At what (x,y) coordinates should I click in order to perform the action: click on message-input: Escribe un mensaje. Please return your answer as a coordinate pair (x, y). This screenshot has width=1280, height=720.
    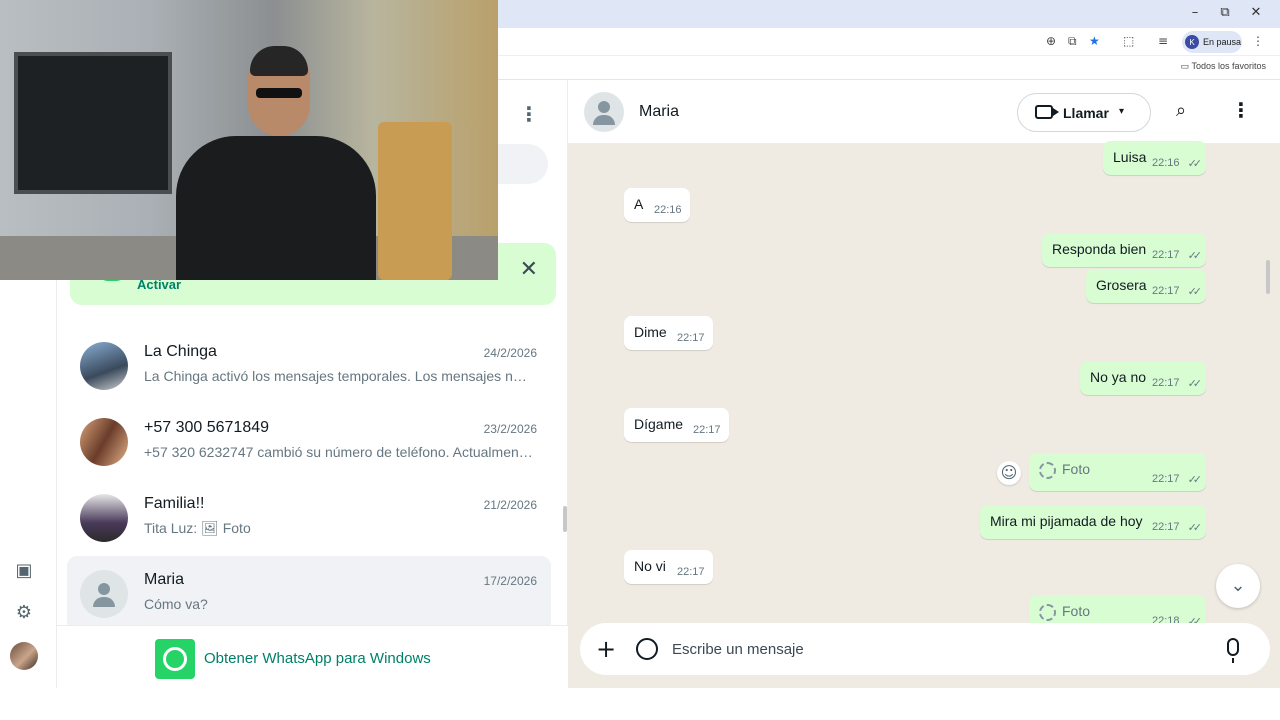
    Looking at the image, I should click on (738, 649).